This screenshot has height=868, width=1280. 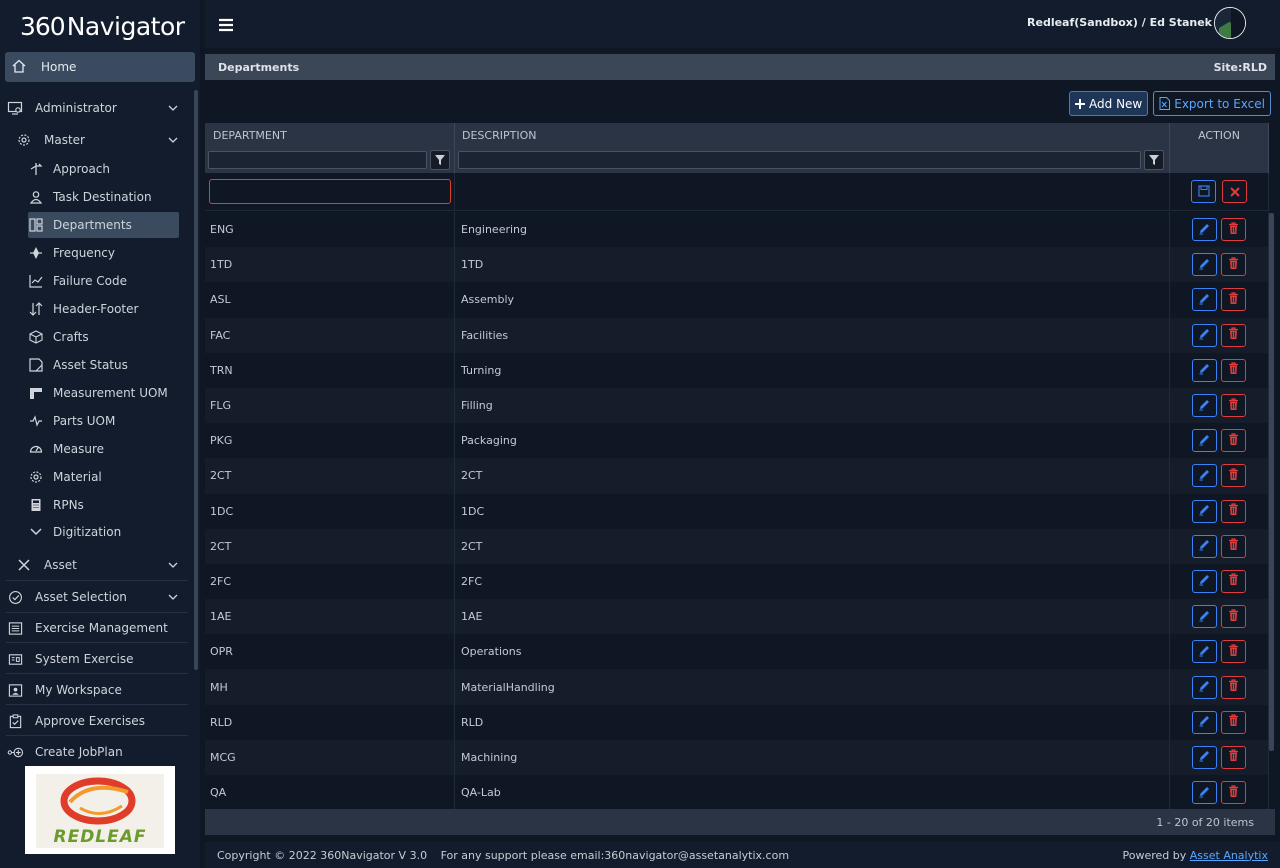 I want to click on new-department-input, so click(x=330, y=191).